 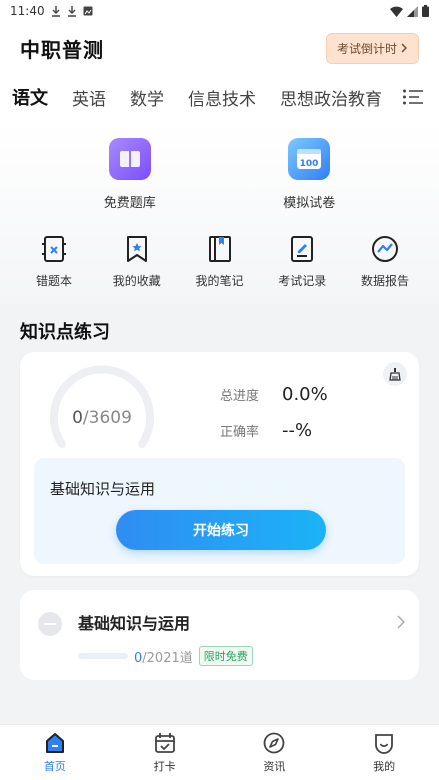 What do you see at coordinates (147, 97) in the screenshot?
I see `tab-math: 数学` at bounding box center [147, 97].